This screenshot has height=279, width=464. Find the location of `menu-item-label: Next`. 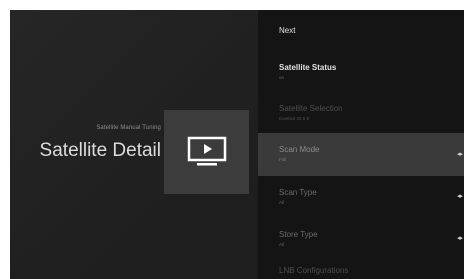

menu-item-label: Next is located at coordinates (287, 30).